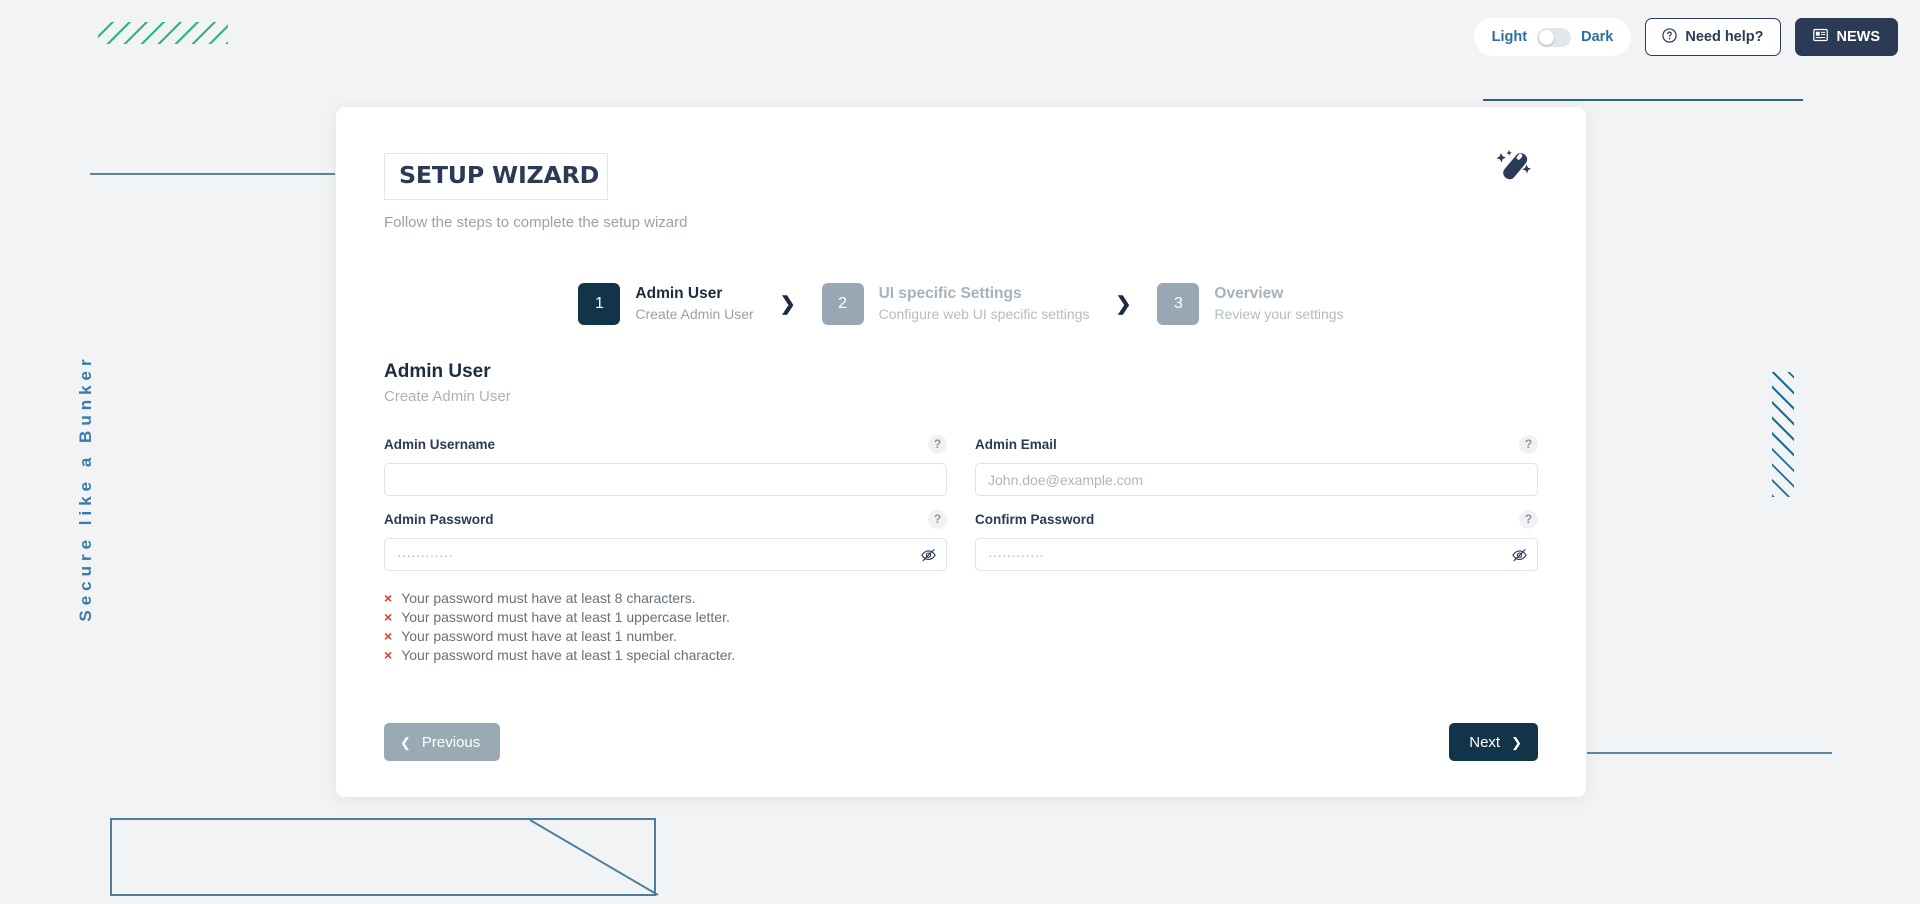 The width and height of the screenshot is (1920, 904). What do you see at coordinates (1519, 554) in the screenshot?
I see `confirm-password-eye-off-icon` at bounding box center [1519, 554].